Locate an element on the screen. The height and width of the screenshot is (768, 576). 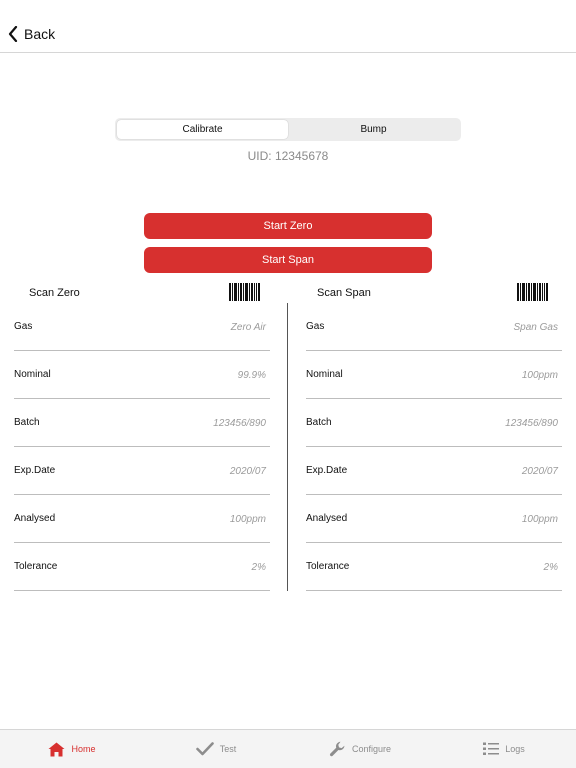
back-label: Back is located at coordinates (40, 34).